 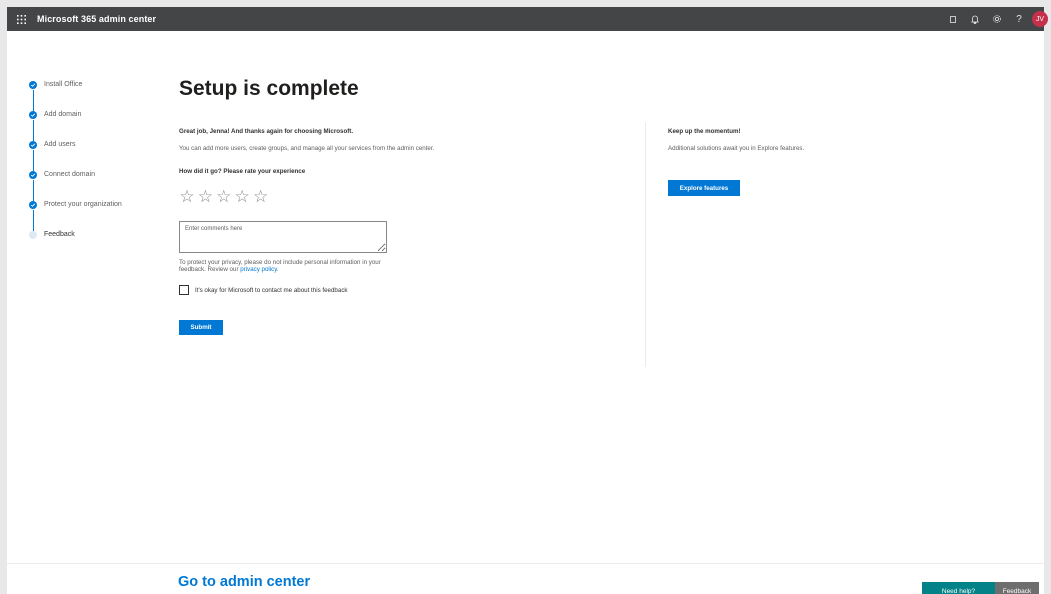 What do you see at coordinates (1040, 19) in the screenshot?
I see `avatar: JV` at bounding box center [1040, 19].